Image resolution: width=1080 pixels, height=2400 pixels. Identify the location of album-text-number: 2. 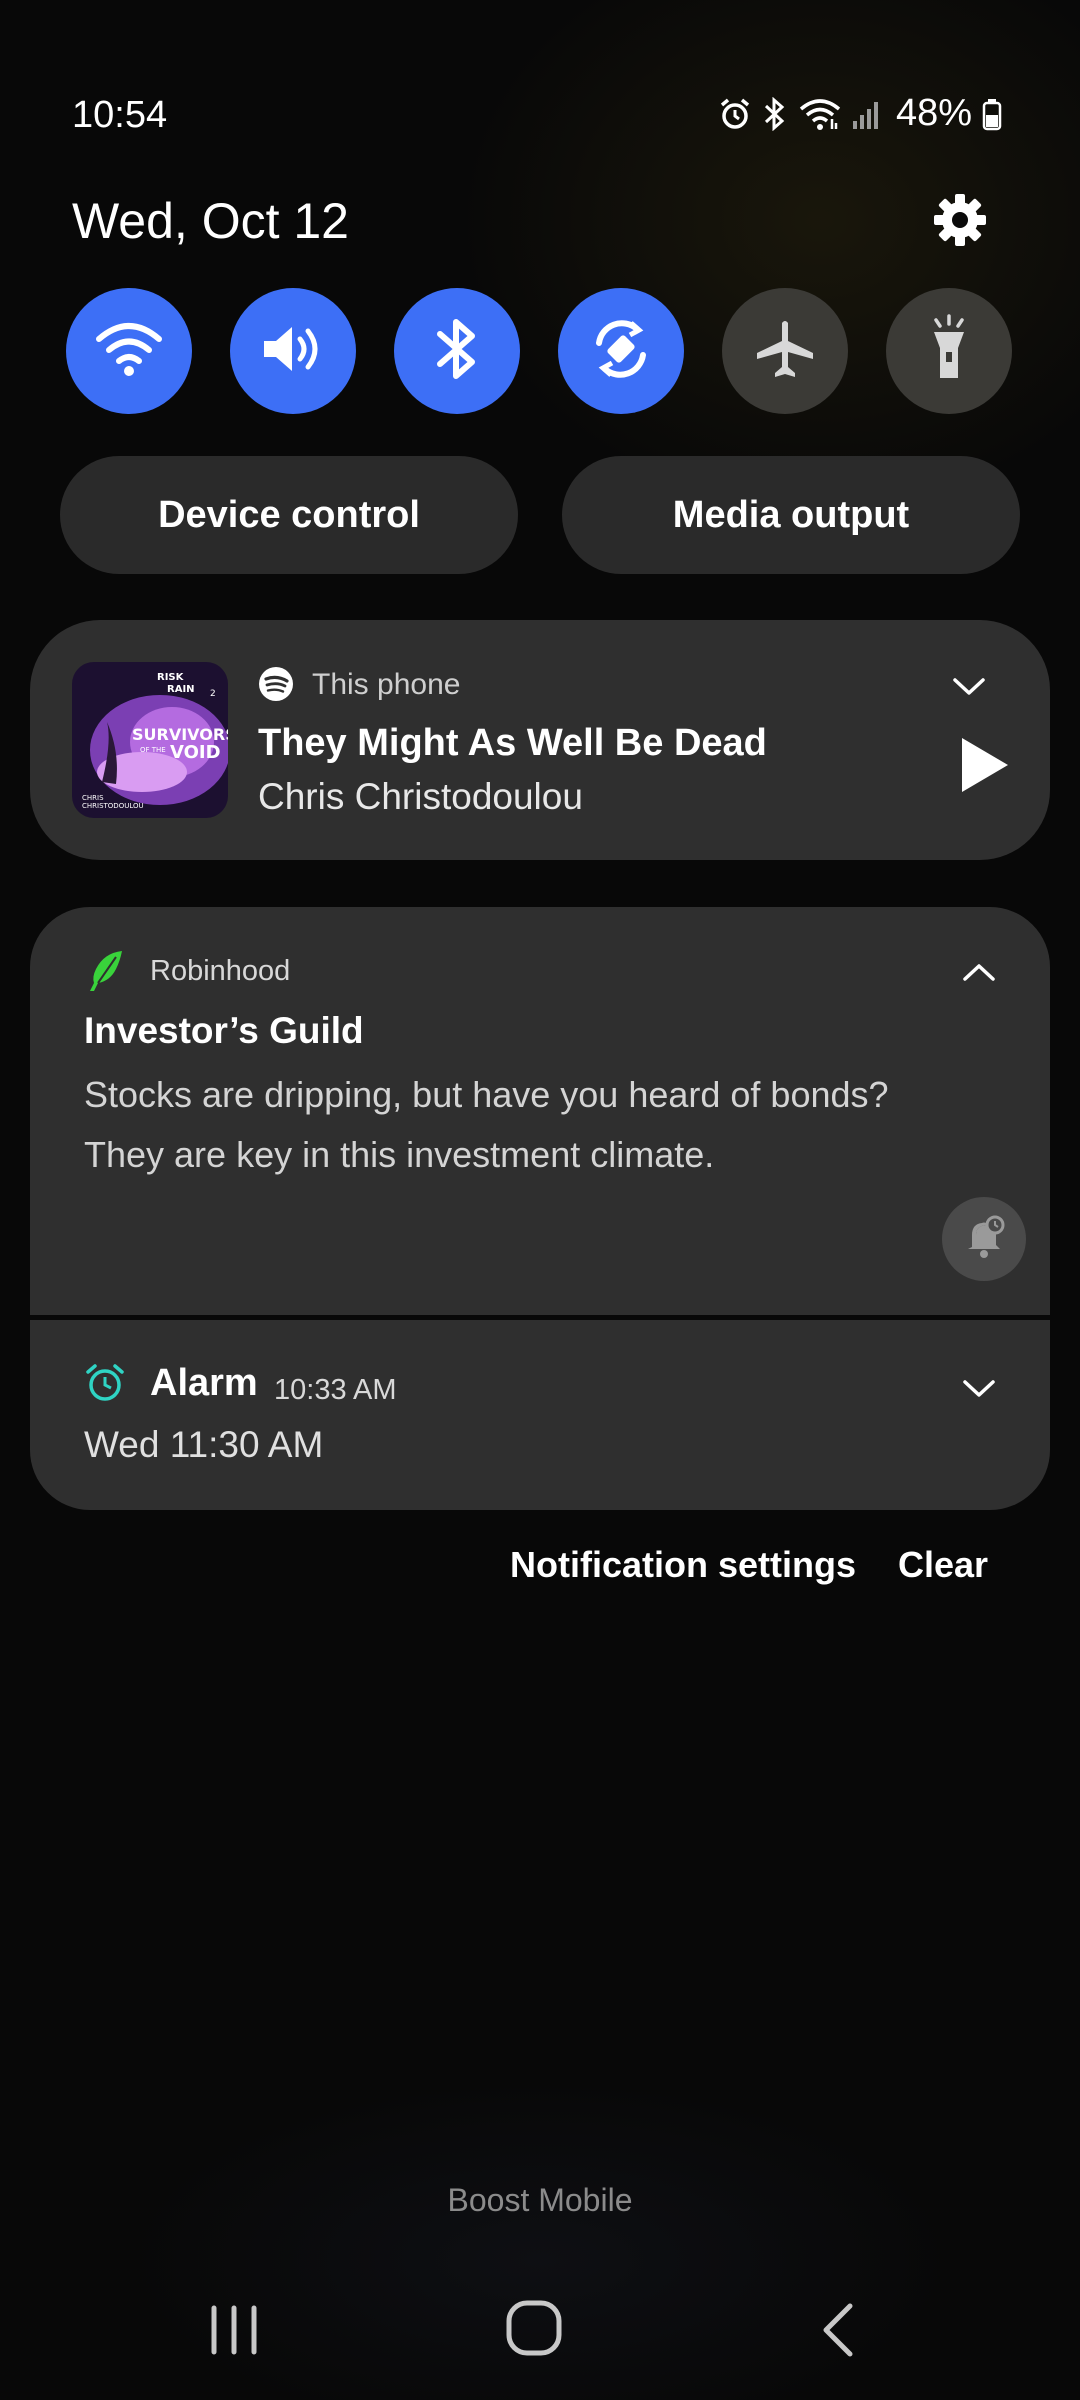
(213, 694).